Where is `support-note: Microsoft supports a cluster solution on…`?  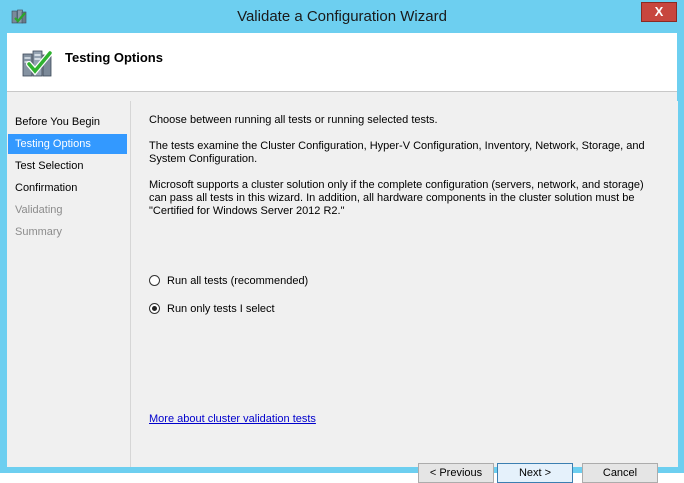
support-note: Microsoft supports a cluster solution on… is located at coordinates (396, 198).